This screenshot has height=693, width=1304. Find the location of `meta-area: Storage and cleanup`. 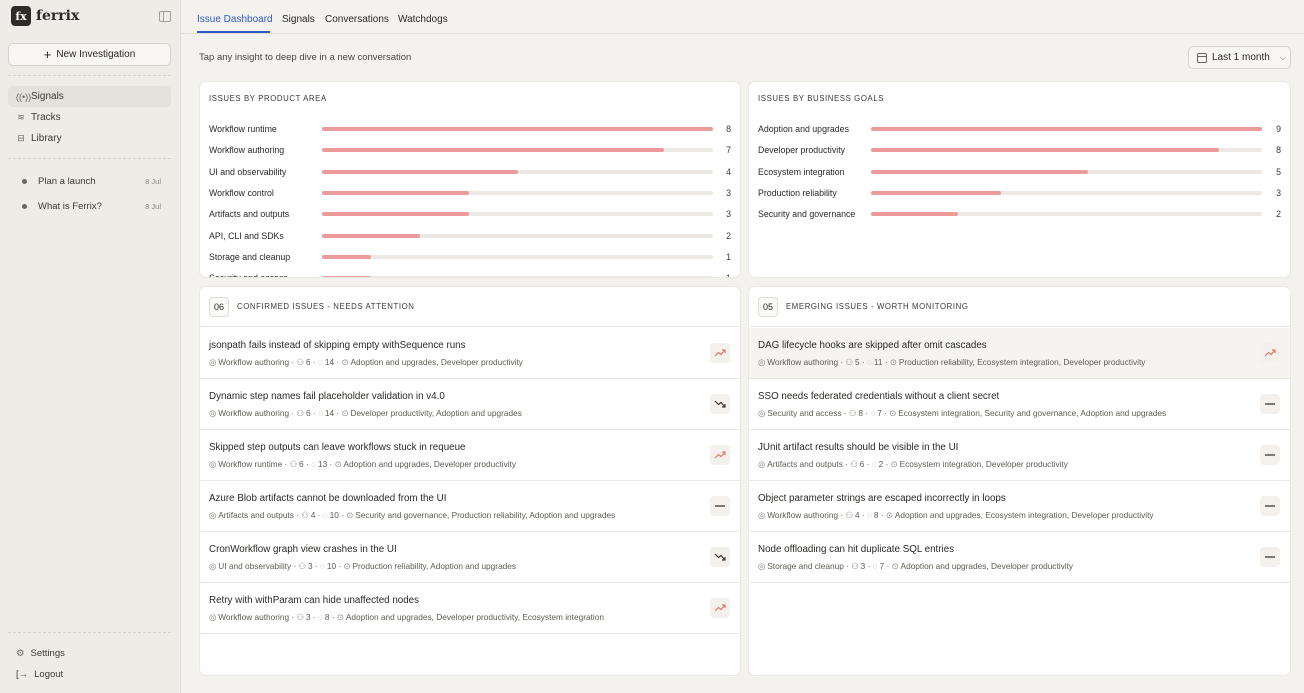

meta-area: Storage and cleanup is located at coordinates (805, 566).